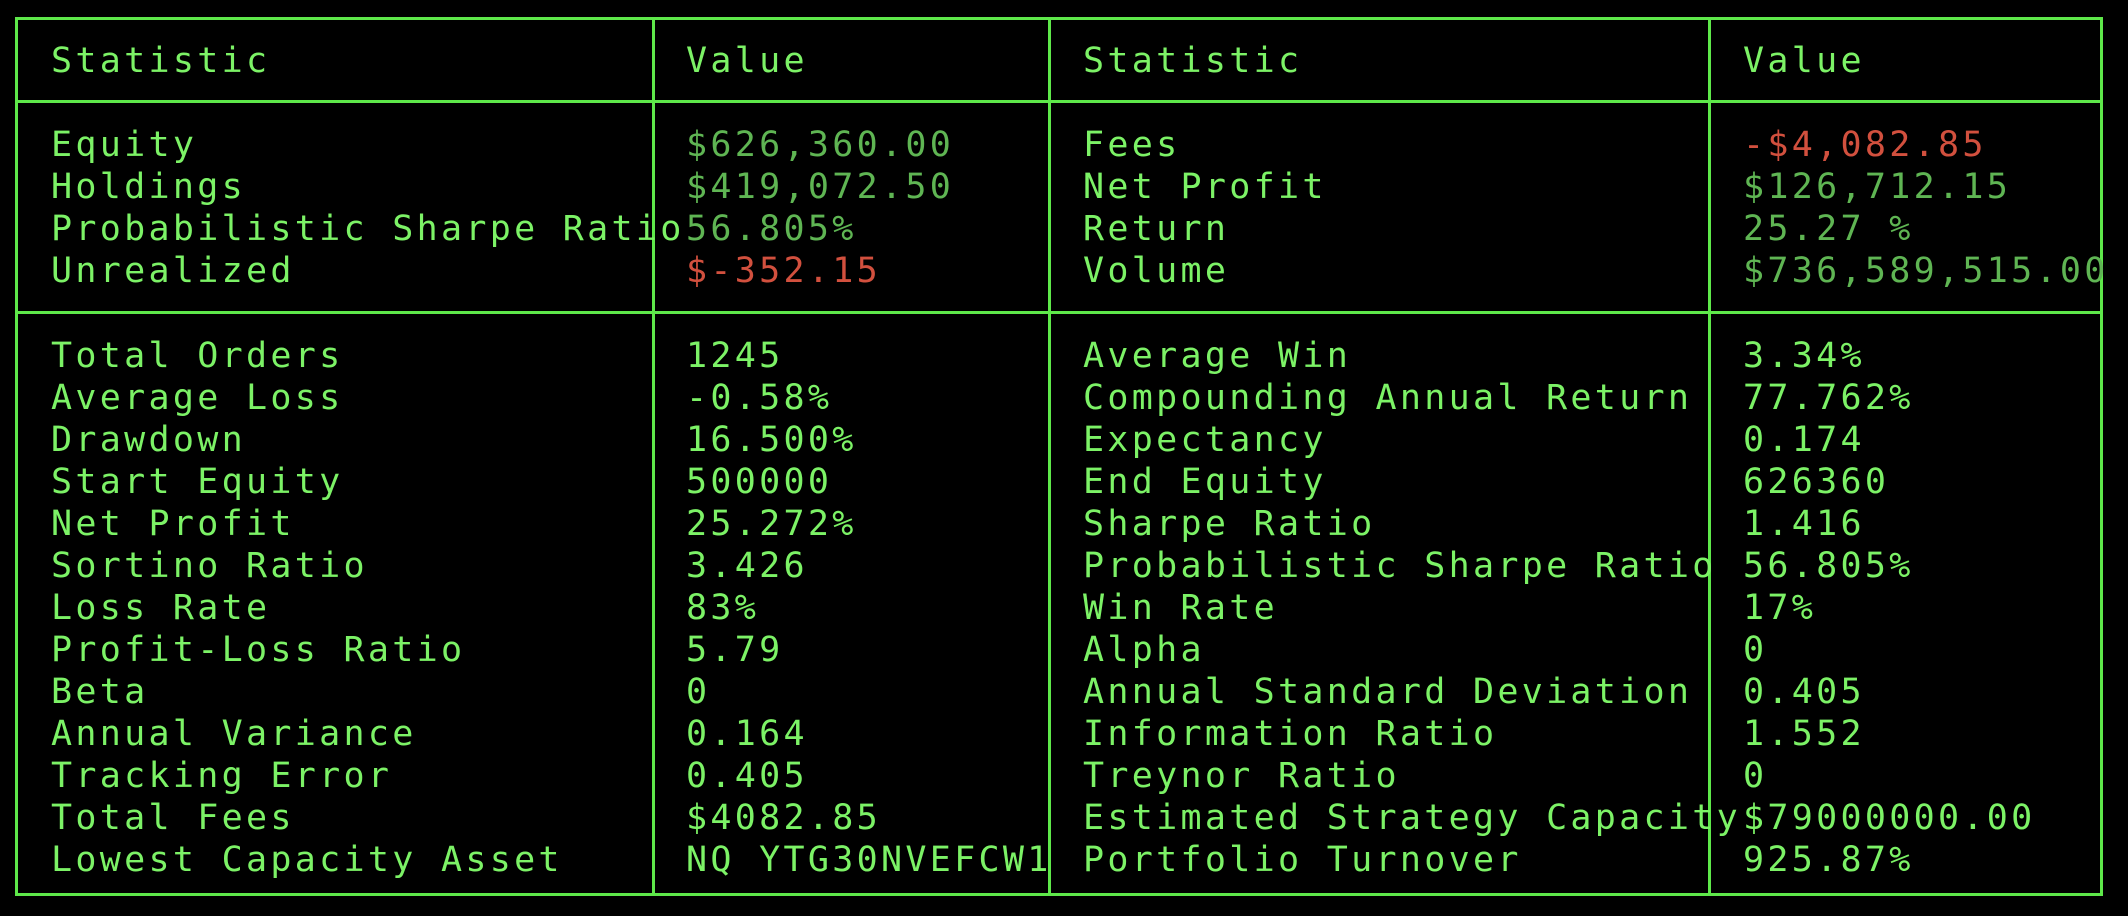  What do you see at coordinates (1059, 312) in the screenshot?
I see `section-divider` at bounding box center [1059, 312].